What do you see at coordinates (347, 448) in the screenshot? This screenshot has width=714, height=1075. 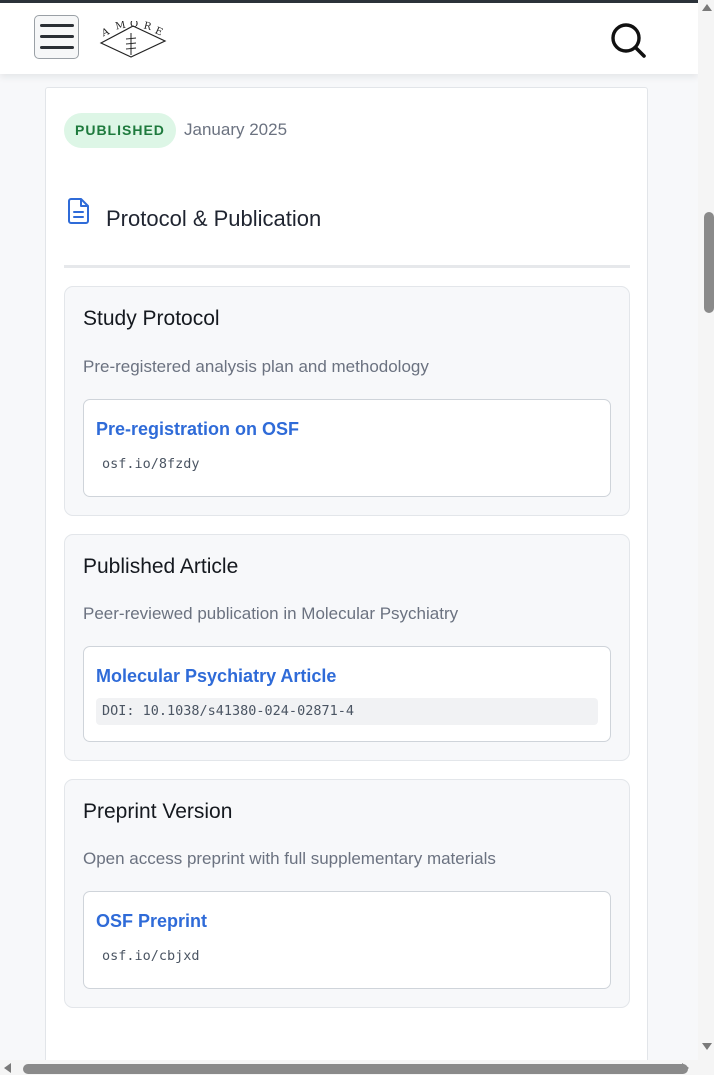 I see `link-box: Pre-registration on OSF osf.io/8fzdy` at bounding box center [347, 448].